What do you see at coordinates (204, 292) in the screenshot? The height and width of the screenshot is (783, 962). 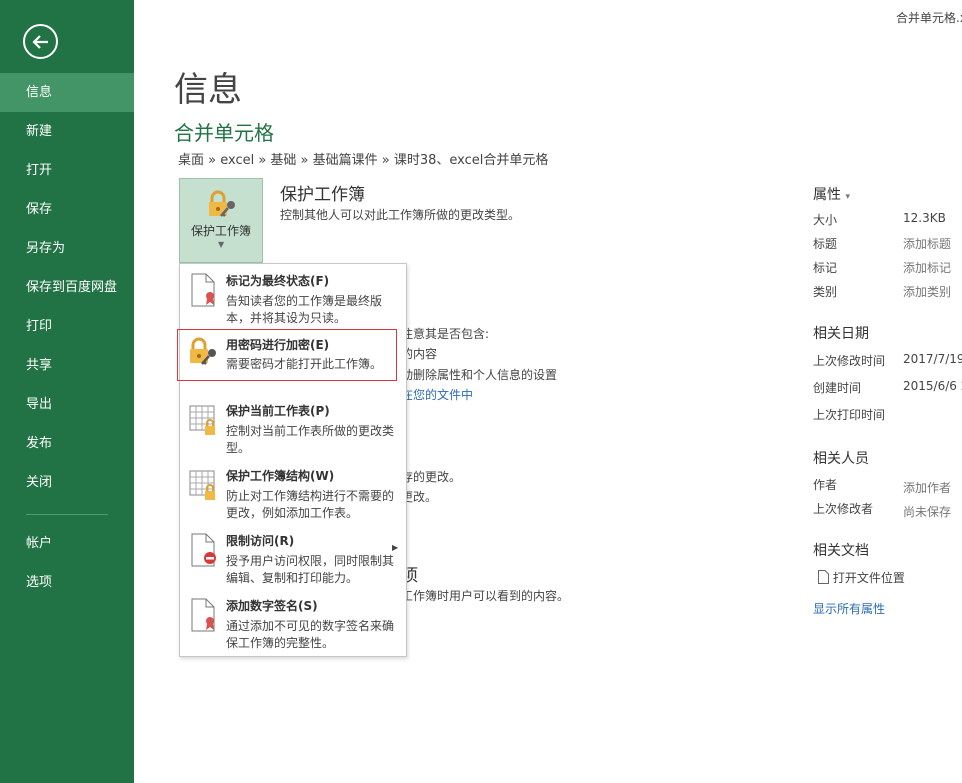 I see `final-document-icon` at bounding box center [204, 292].